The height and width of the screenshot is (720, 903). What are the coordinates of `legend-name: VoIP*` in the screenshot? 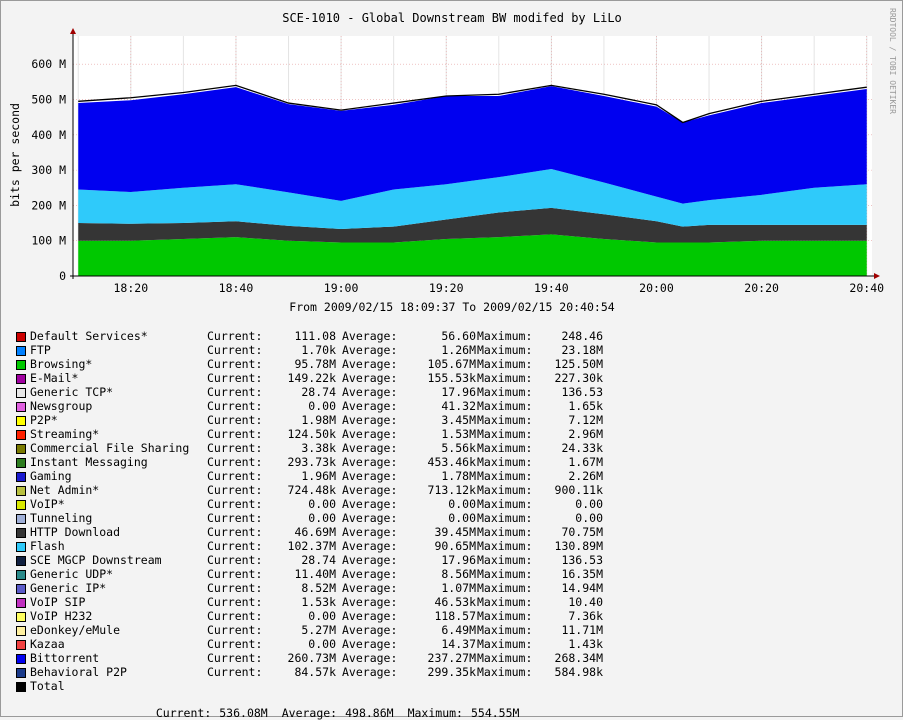 It's located at (47, 504).